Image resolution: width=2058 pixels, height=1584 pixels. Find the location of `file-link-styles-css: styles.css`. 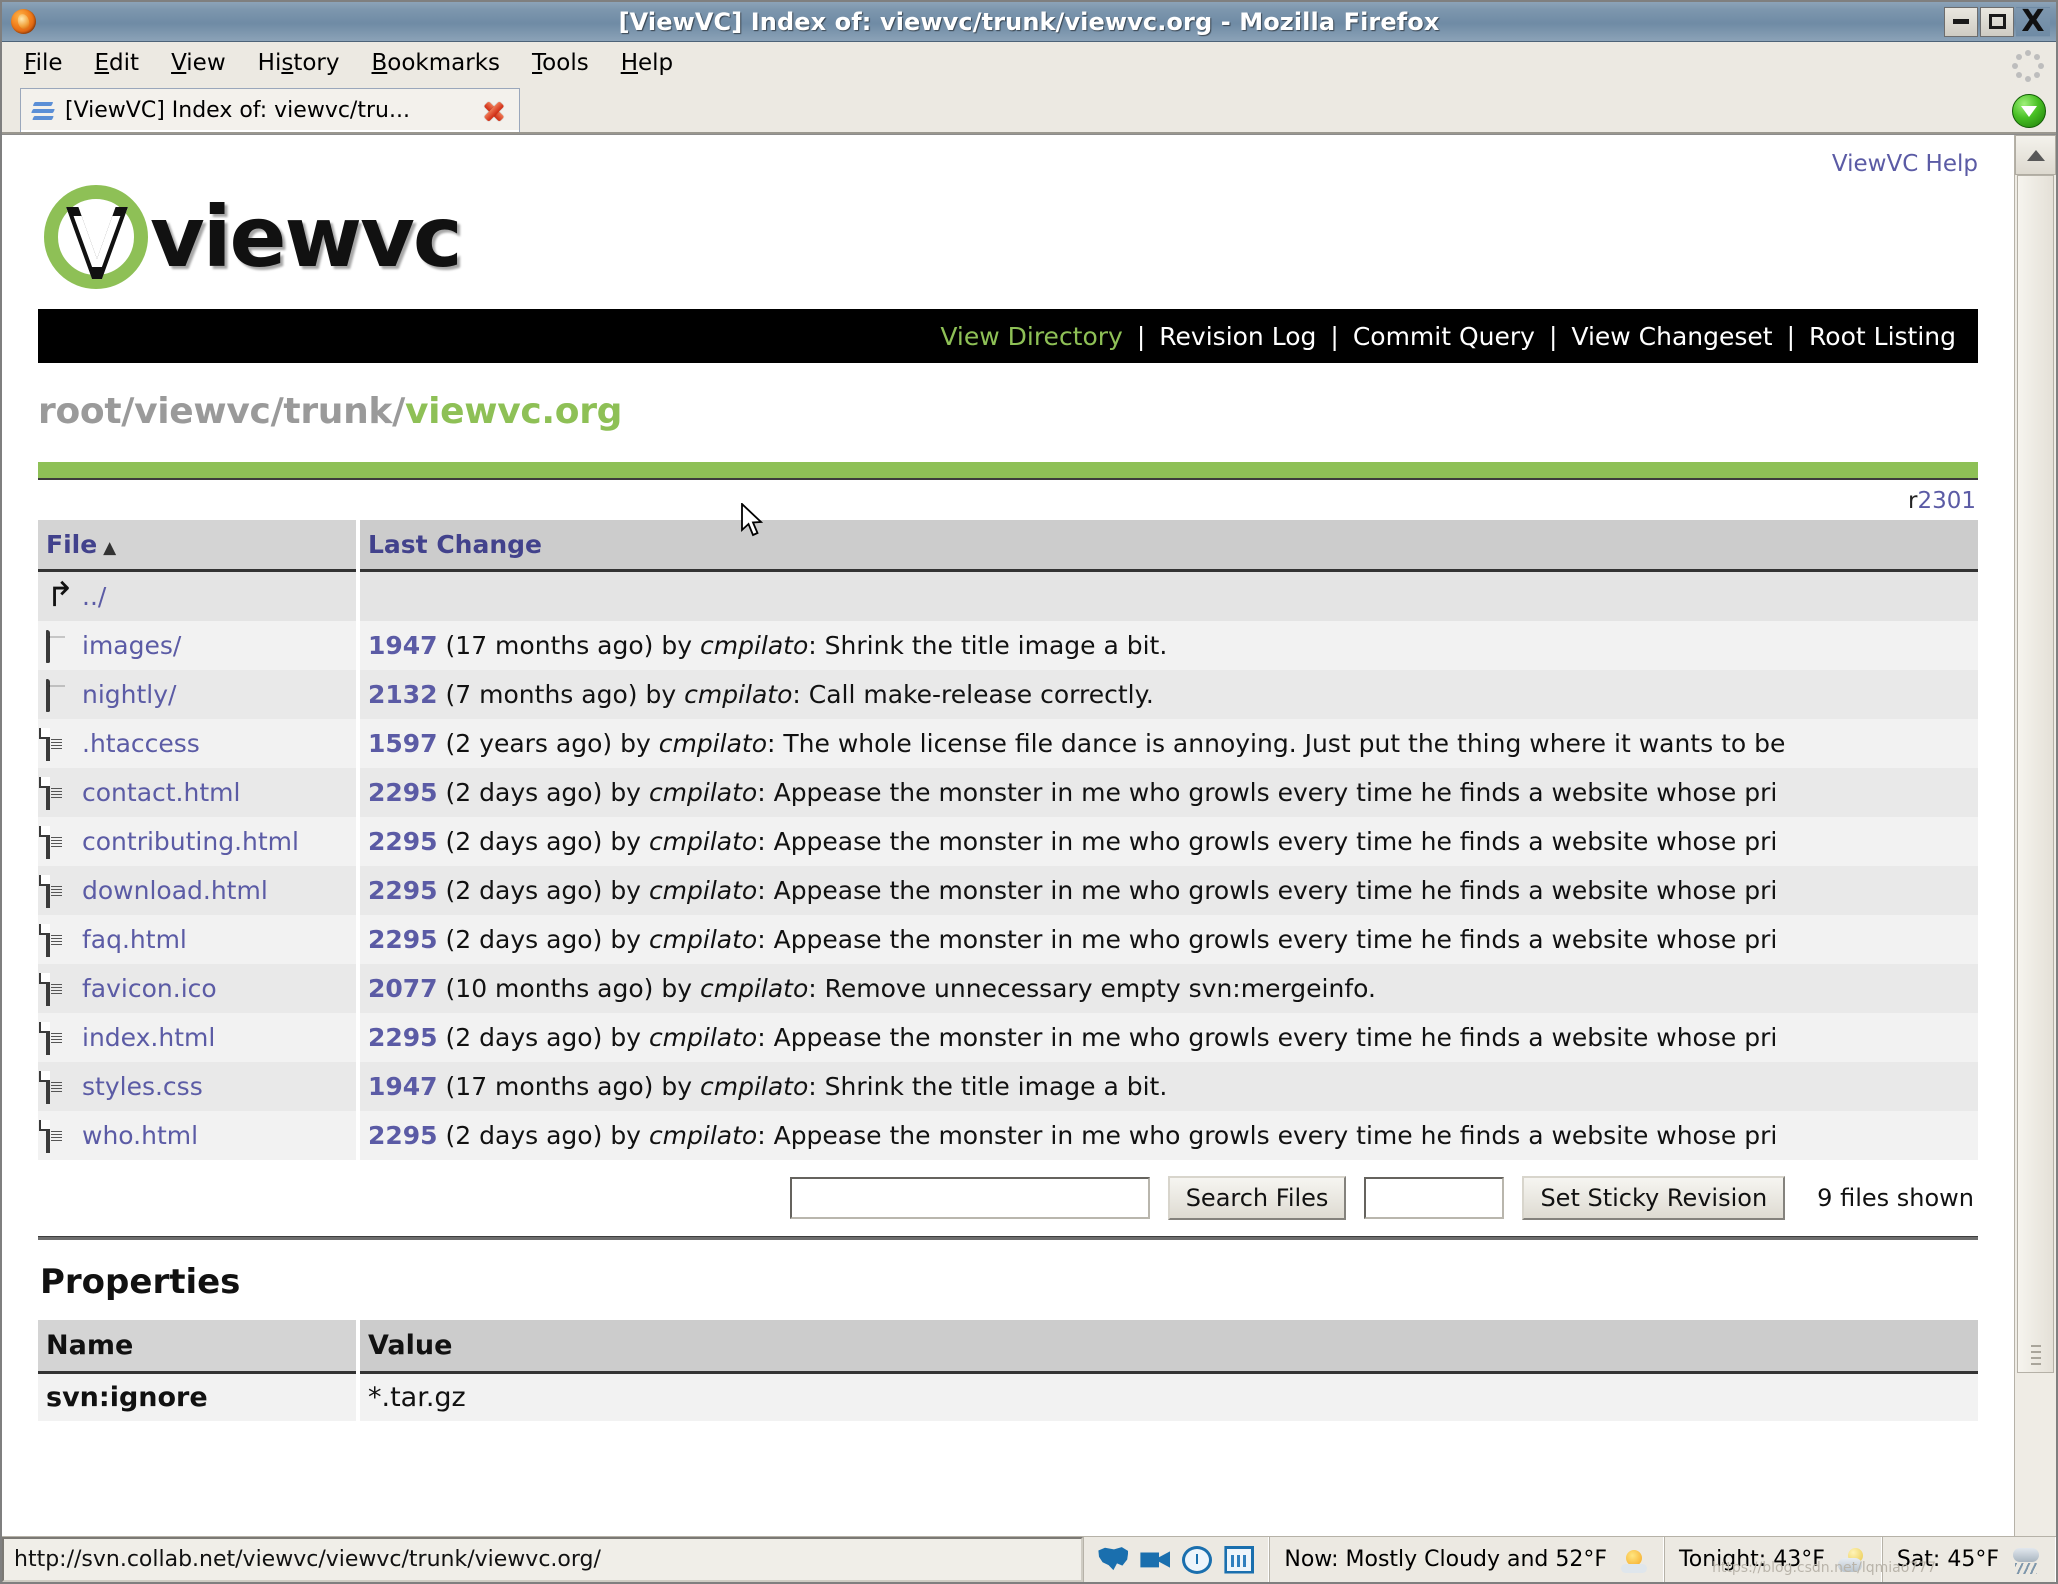

file-link-styles-css: styles.css is located at coordinates (142, 1086).